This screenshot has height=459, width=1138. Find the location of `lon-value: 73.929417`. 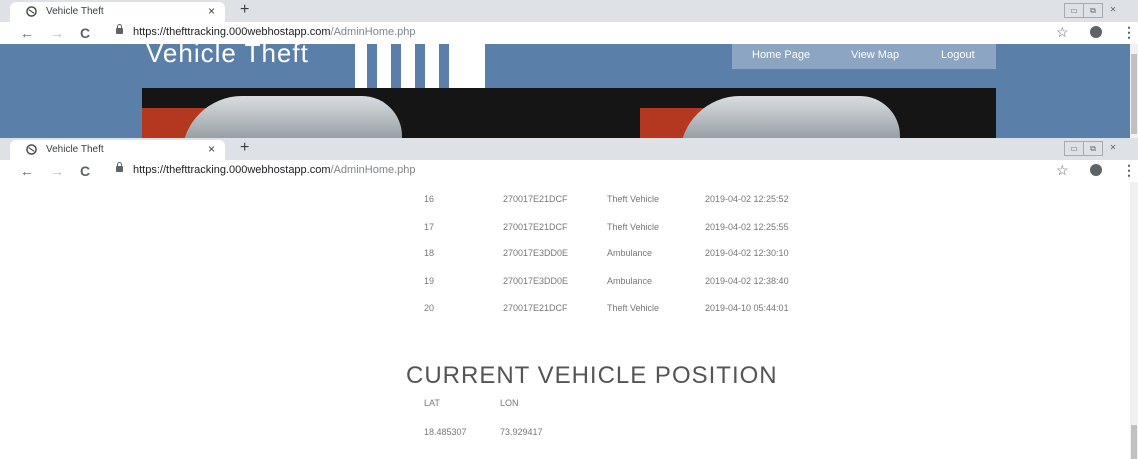

lon-value: 73.929417 is located at coordinates (521, 432).